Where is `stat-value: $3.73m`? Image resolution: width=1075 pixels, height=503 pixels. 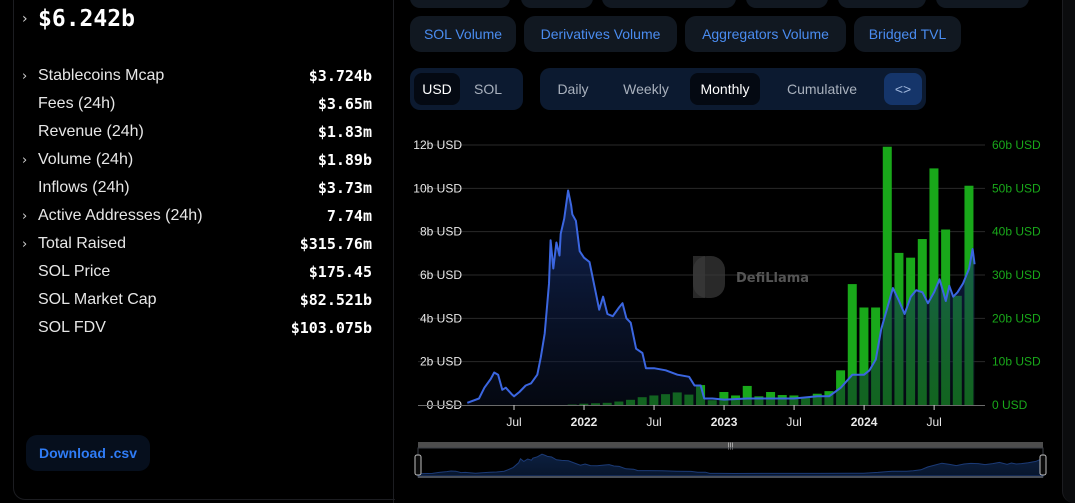 stat-value: $3.73m is located at coordinates (344, 188).